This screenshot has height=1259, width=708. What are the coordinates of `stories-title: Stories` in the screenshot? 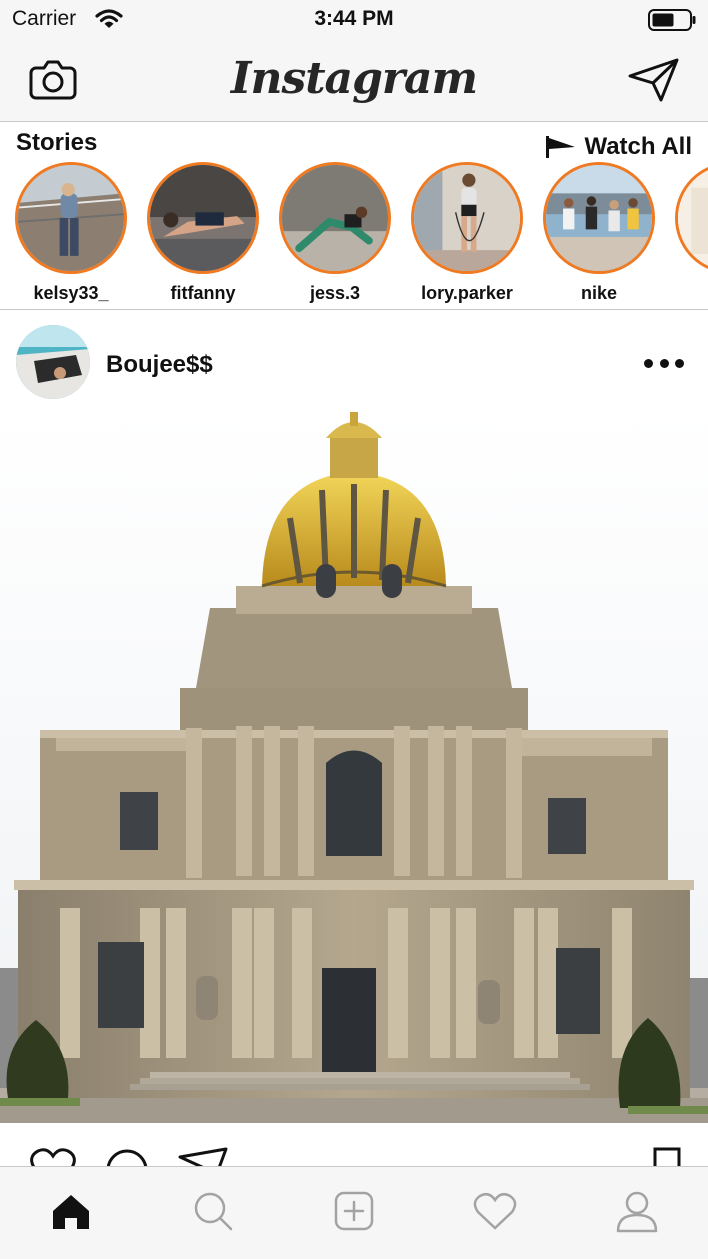 It's located at (57, 142).